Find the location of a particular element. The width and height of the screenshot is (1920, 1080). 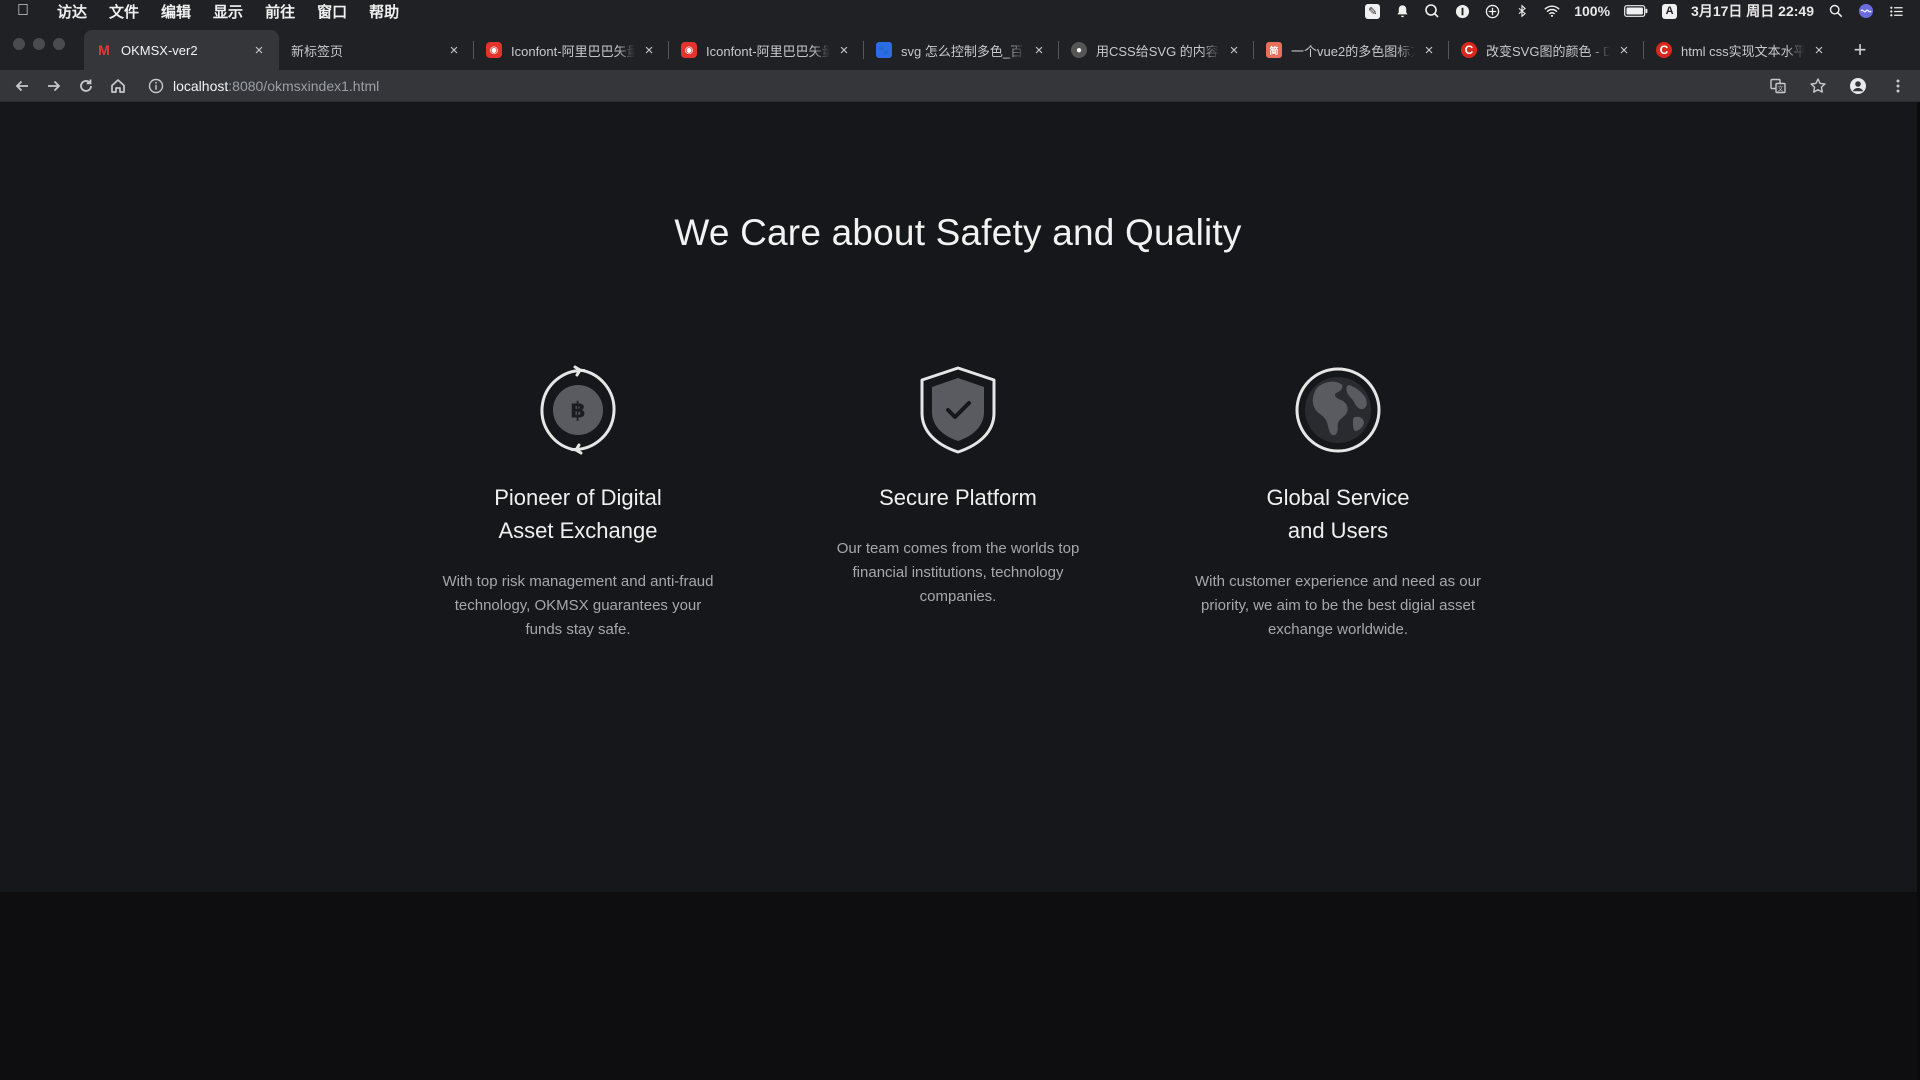

home-button is located at coordinates (118, 86).